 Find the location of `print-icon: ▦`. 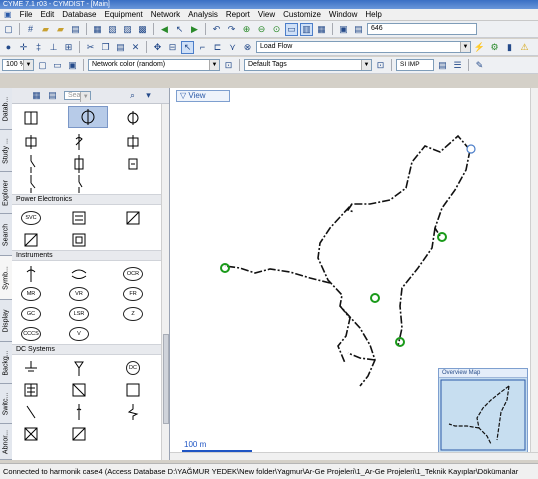

print-icon: ▦ is located at coordinates (97, 29).